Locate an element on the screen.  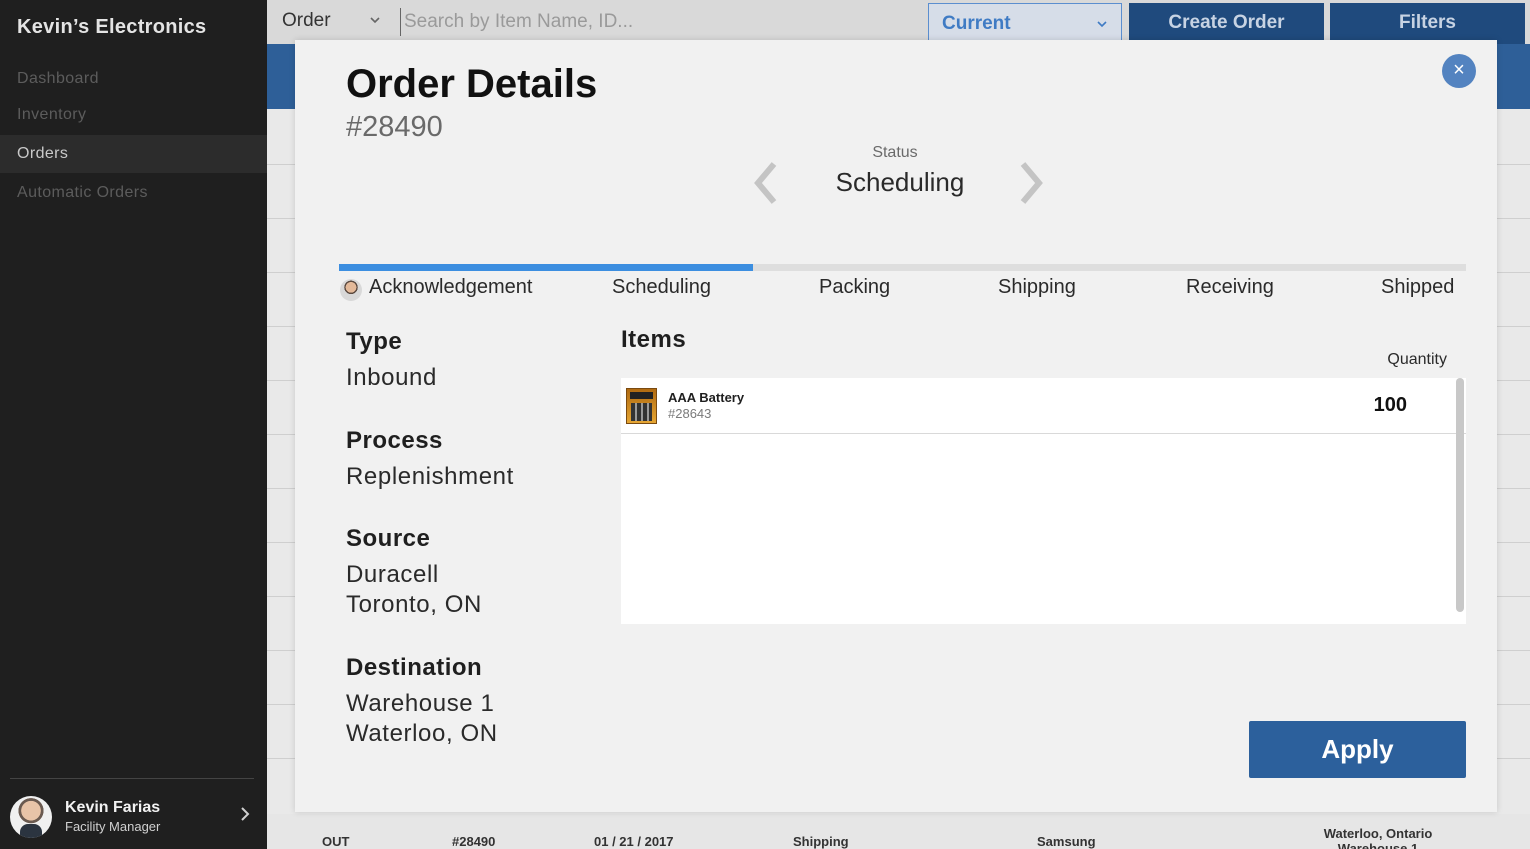
status-label: Status is located at coordinates (895, 152).